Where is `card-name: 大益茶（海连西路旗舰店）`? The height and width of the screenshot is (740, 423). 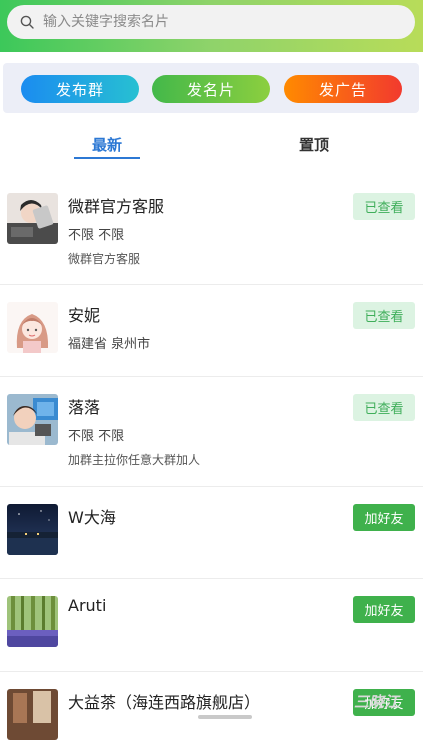
card-name: 大益茶（海连西路旗舰店） is located at coordinates (164, 702).